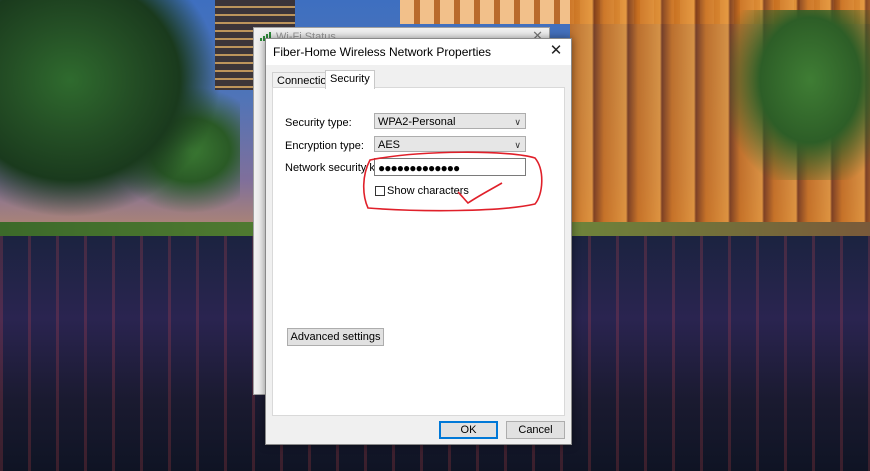 This screenshot has height=471, width=870. Describe the element at coordinates (382, 52) in the screenshot. I see `dialog-title: Fiber-Home Wireless Network Properties` at that location.